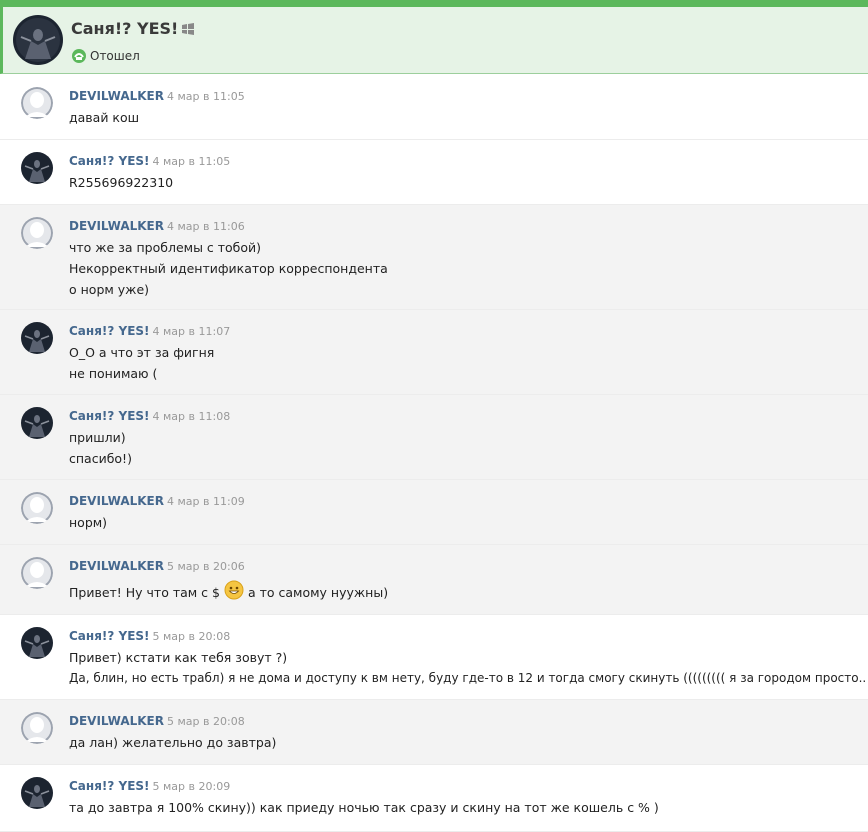 The width and height of the screenshot is (868, 832). Describe the element at coordinates (142, 352) in the screenshot. I see `message-text: О_О а что эт за фигня` at that location.